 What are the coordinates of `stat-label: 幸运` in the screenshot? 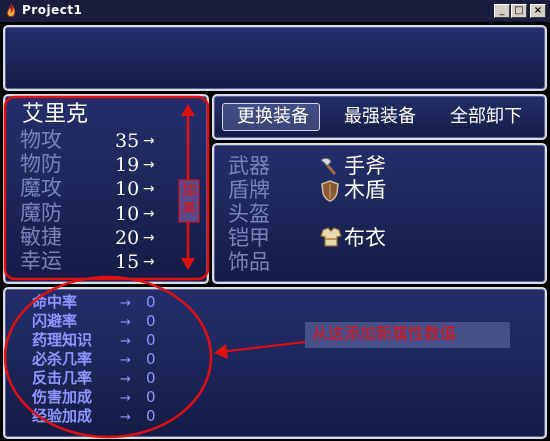 It's located at (41, 261).